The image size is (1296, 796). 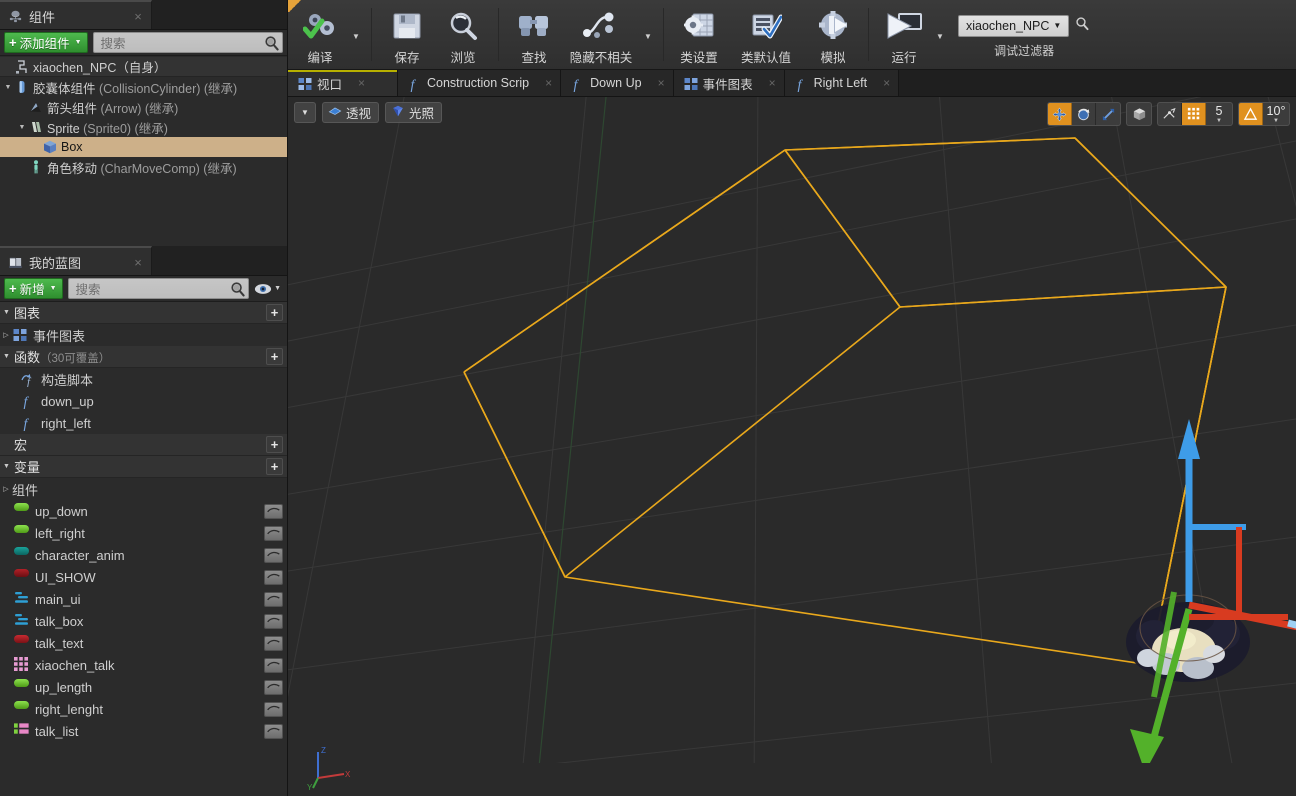 What do you see at coordinates (1219, 114) in the screenshot?
I see `grid-snap-value: 5 ▼` at bounding box center [1219, 114].